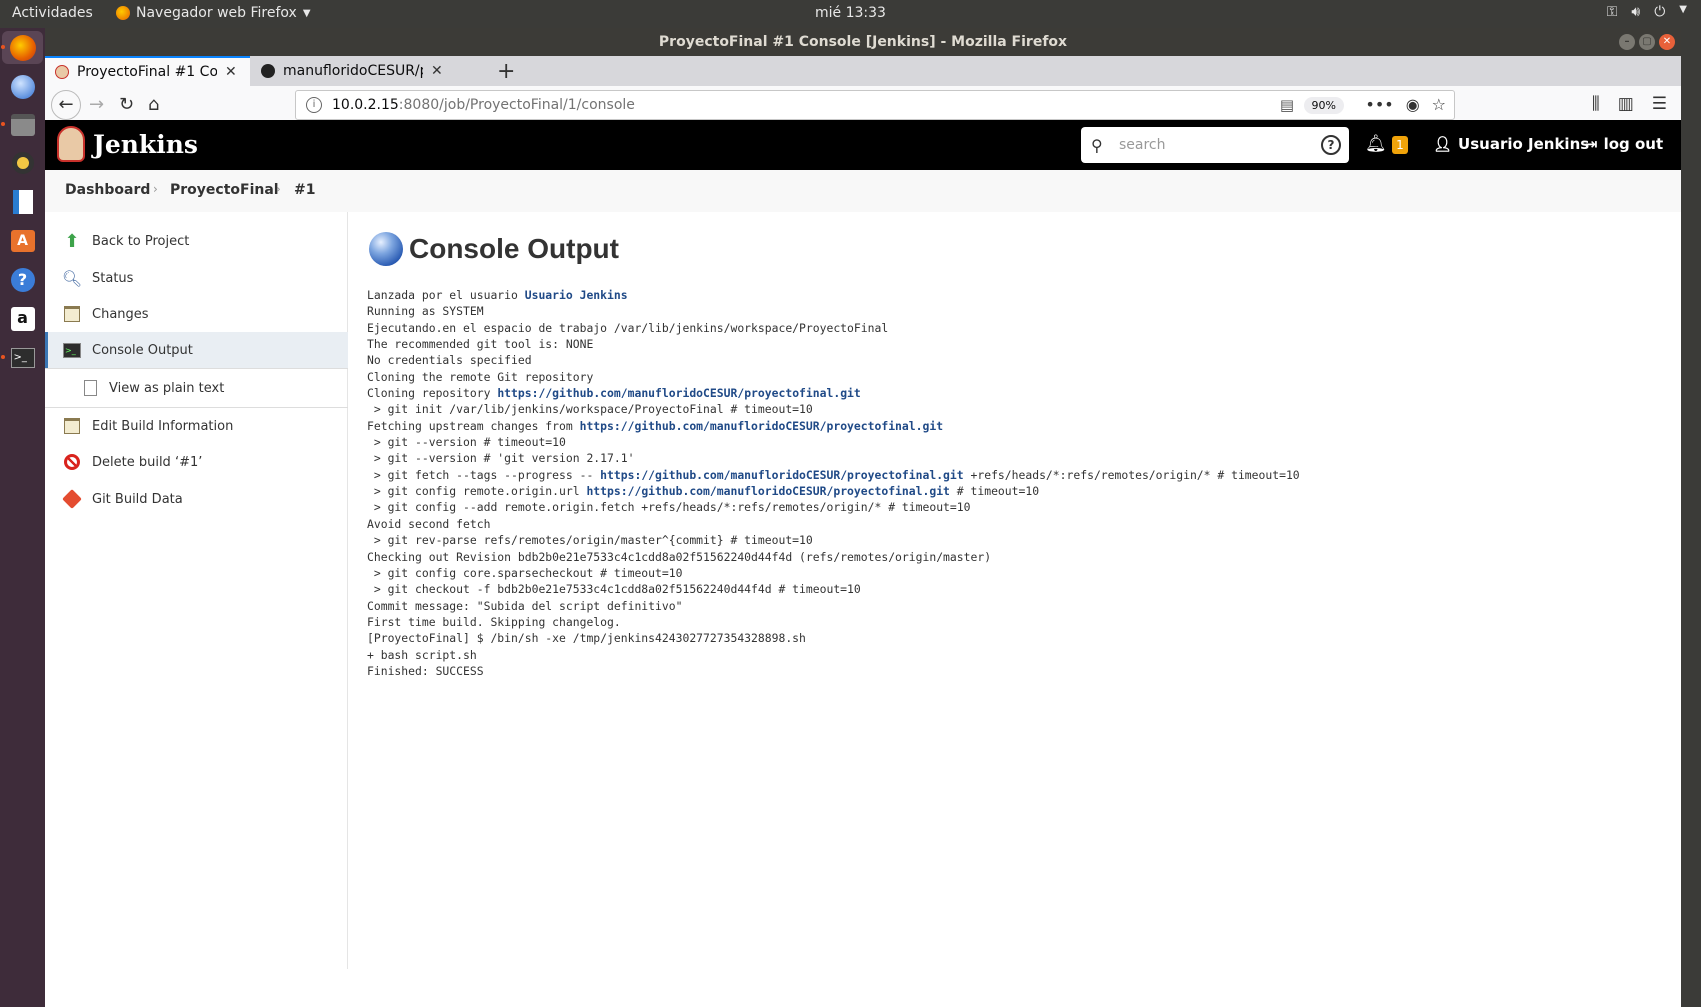  Describe the element at coordinates (501, 458) in the screenshot. I see `console-text: > git --version # 'git version 2.17.1'` at that location.